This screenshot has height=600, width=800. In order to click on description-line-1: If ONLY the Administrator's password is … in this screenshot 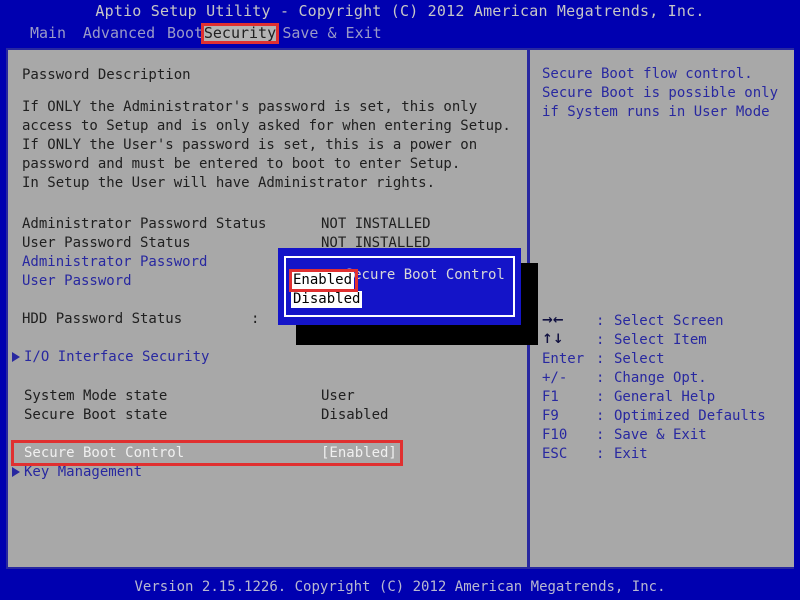, I will do `click(250, 107)`.